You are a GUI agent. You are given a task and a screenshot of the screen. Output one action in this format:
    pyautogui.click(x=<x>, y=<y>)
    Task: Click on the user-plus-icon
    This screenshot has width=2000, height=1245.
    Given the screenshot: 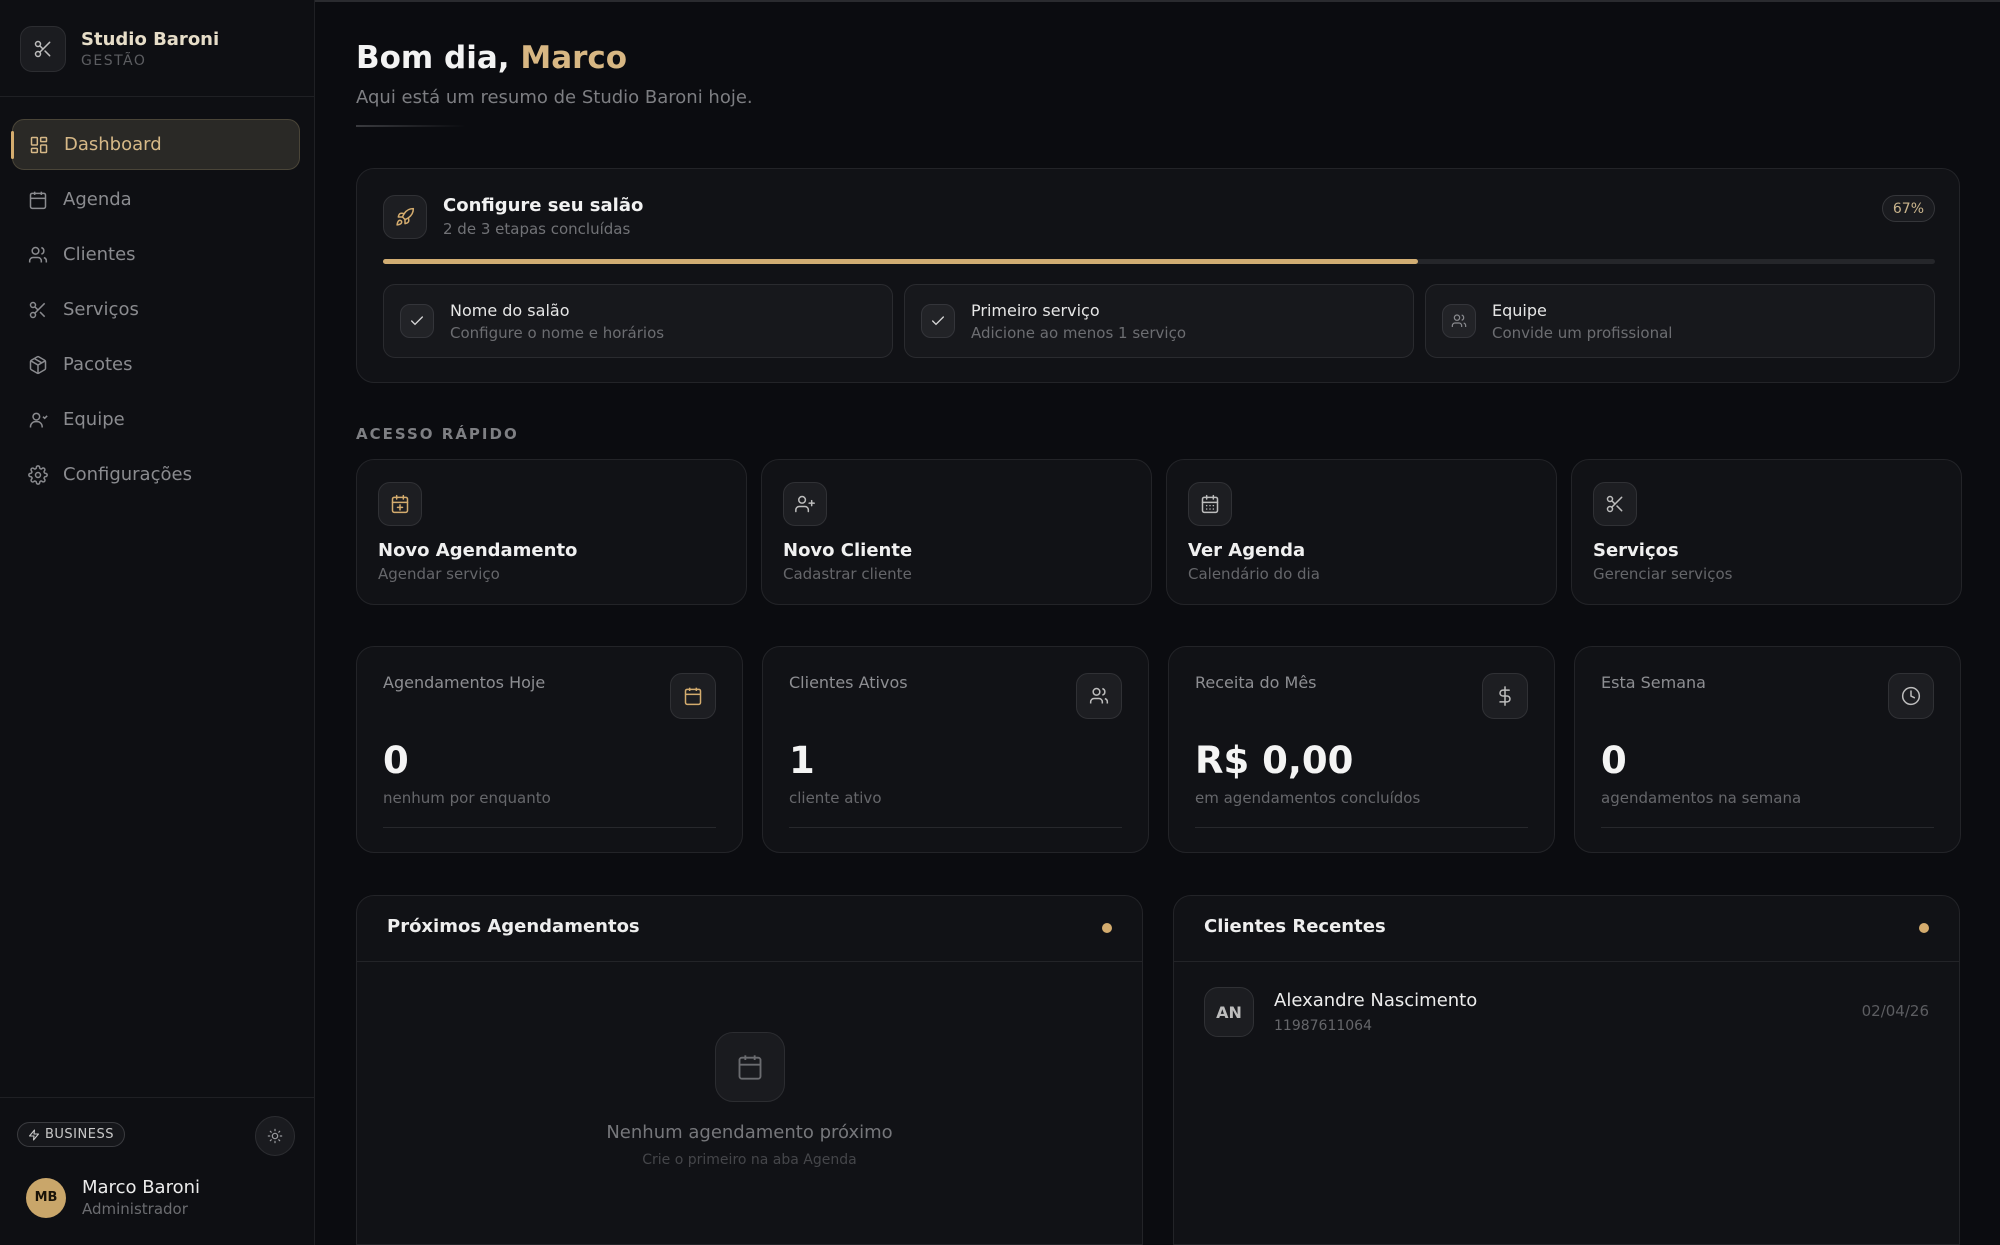 What is the action you would take?
    pyautogui.click(x=805, y=504)
    